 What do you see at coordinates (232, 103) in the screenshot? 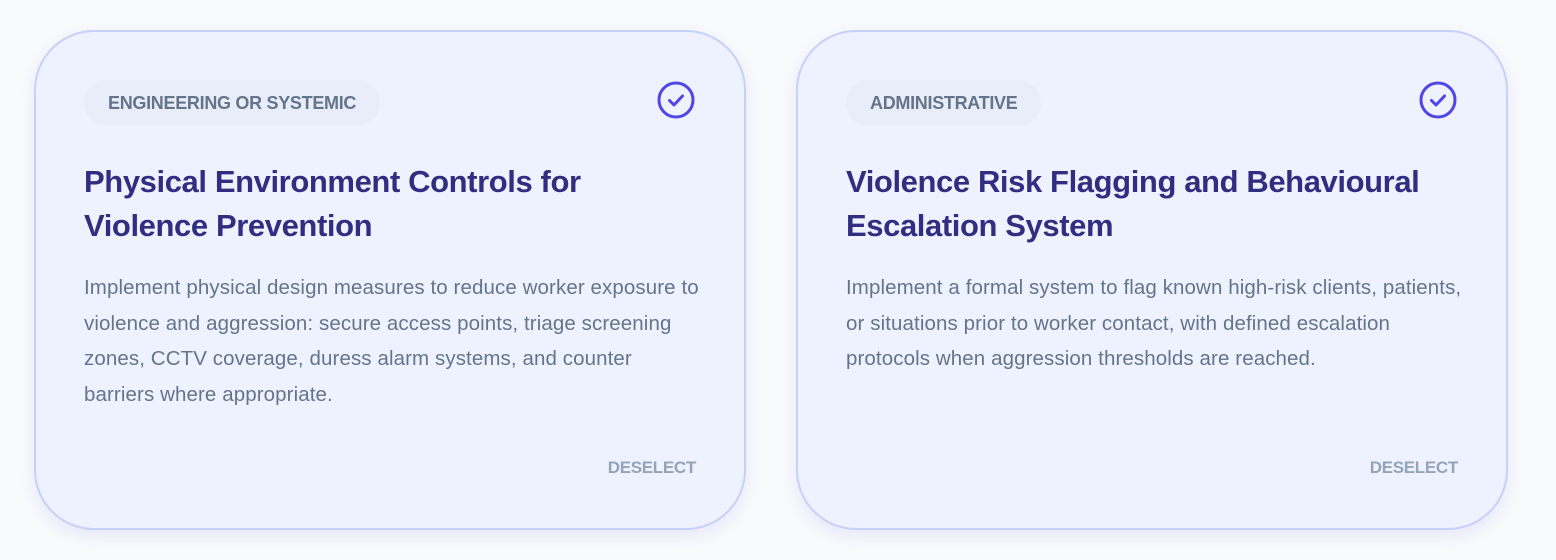
I see `category-badge: ENGINEERING OR SYSTEMIC` at bounding box center [232, 103].